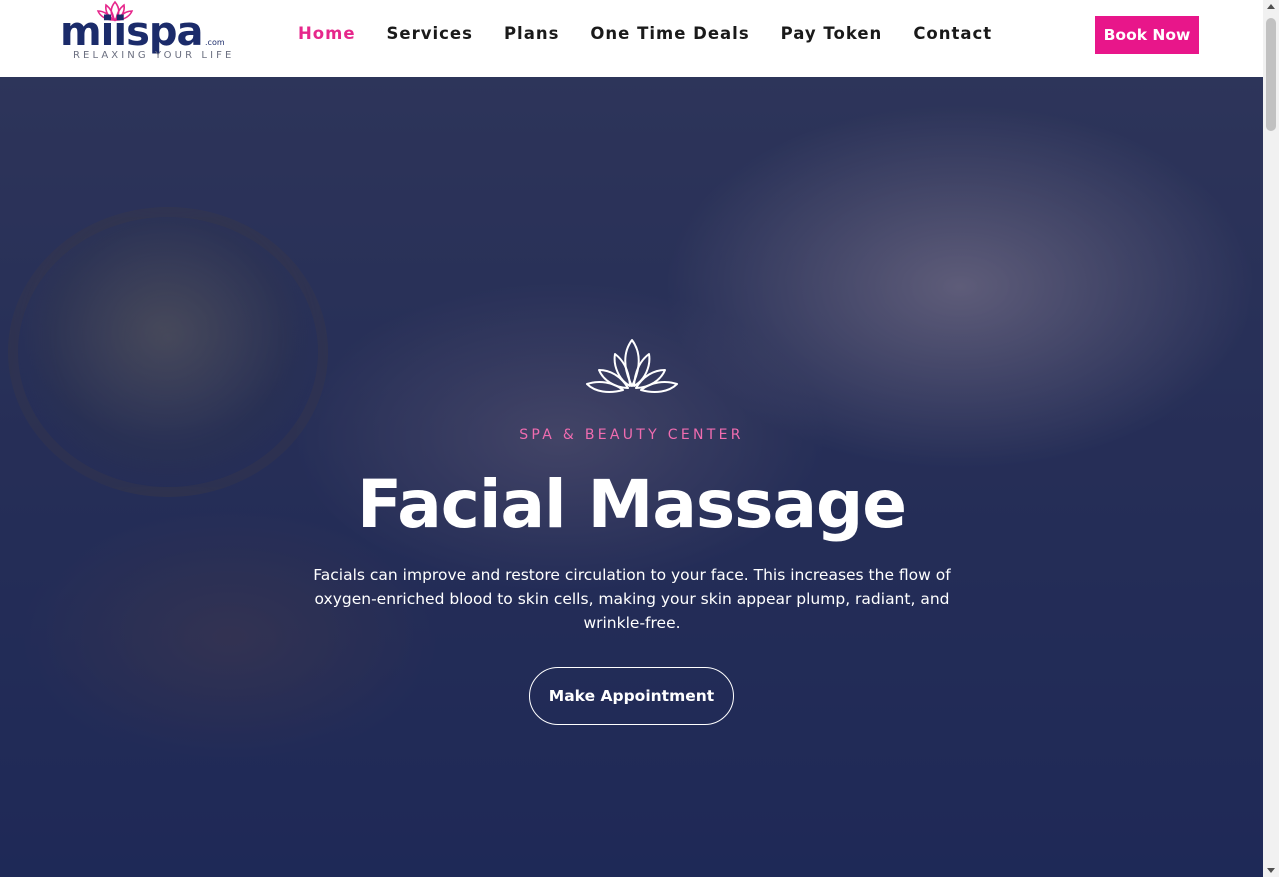 This screenshot has height=877, width=1279. I want to click on logo-wordmark: miispa, so click(132, 32).